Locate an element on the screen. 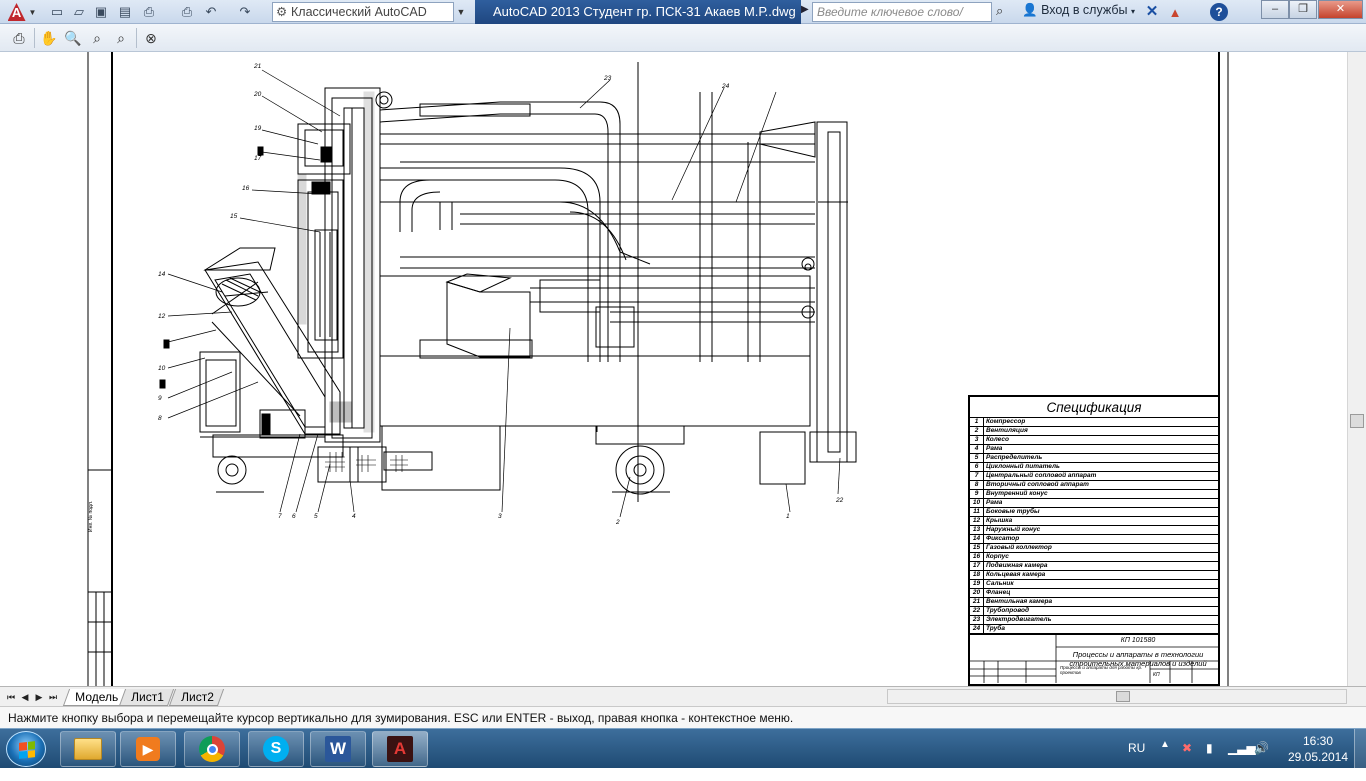 This screenshot has height=781, width=1366. spec-row-title: Газовый коллектор is located at coordinates (1019, 547).